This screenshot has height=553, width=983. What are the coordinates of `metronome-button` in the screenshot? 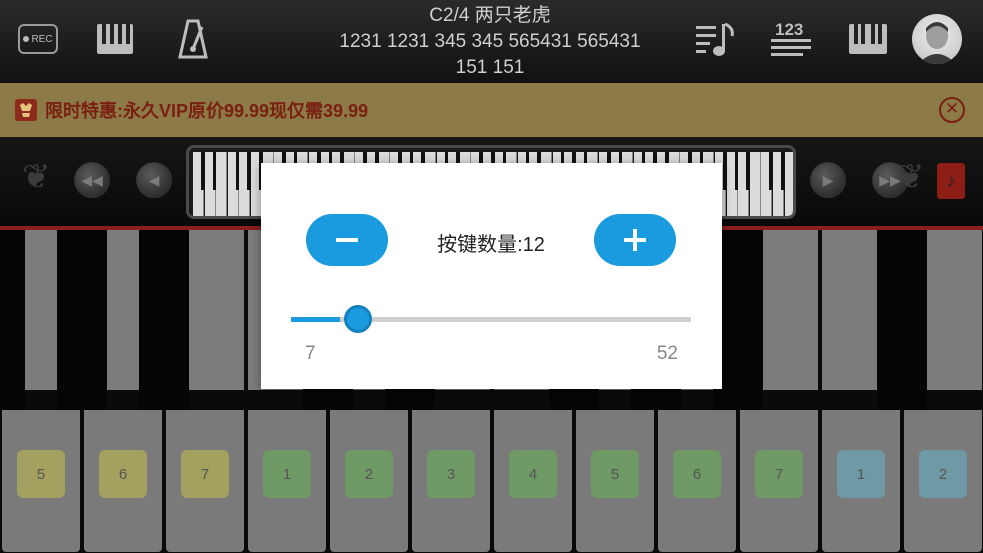 It's located at (193, 39).